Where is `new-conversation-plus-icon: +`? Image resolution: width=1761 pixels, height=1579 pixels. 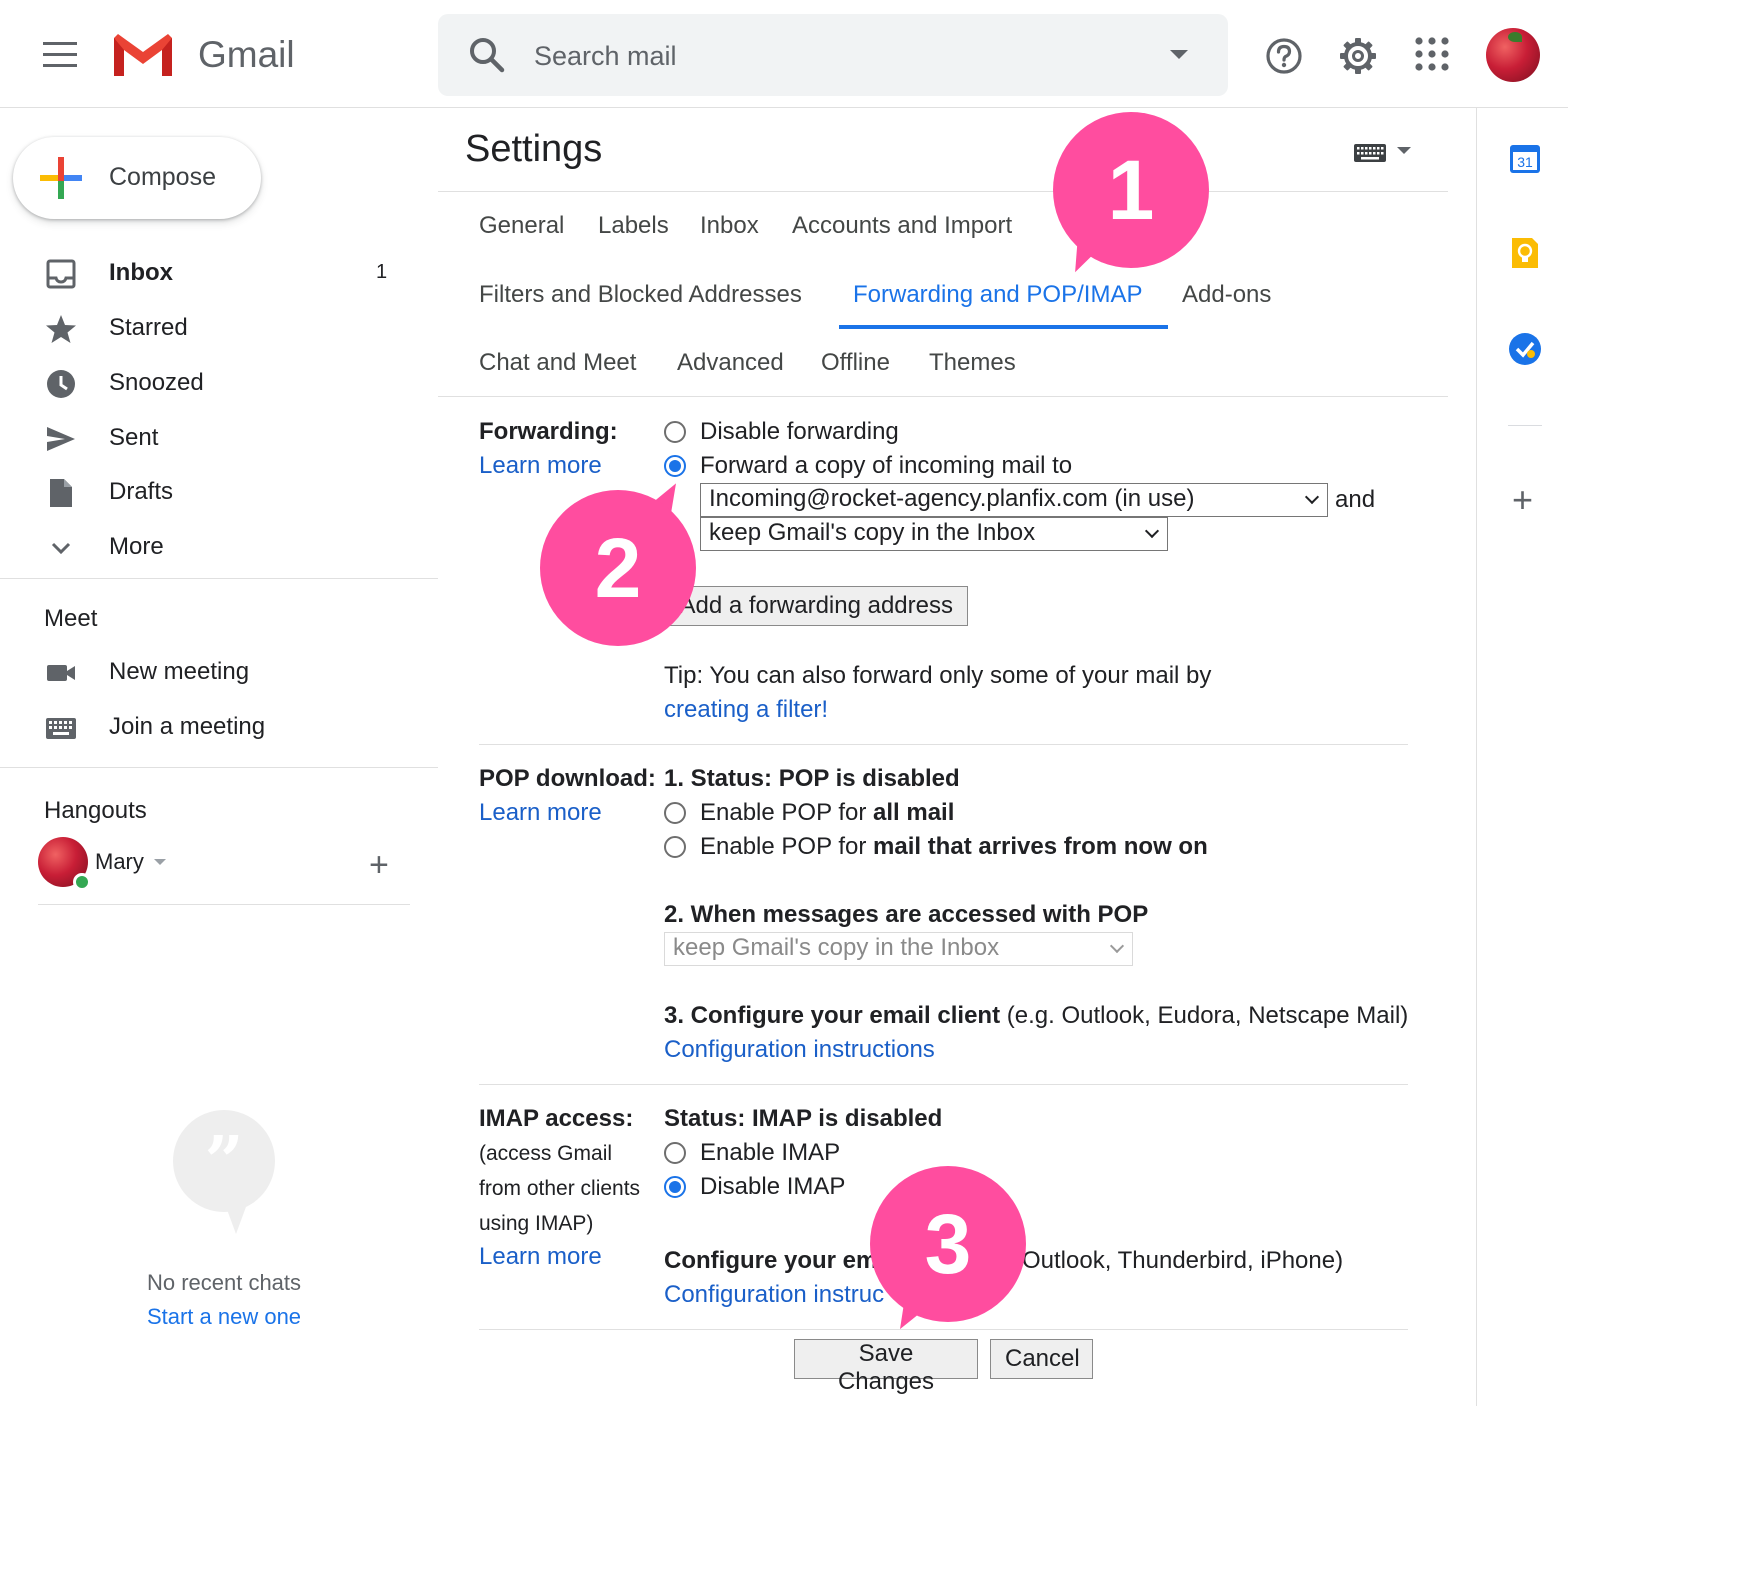 new-conversation-plus-icon: + is located at coordinates (379, 865).